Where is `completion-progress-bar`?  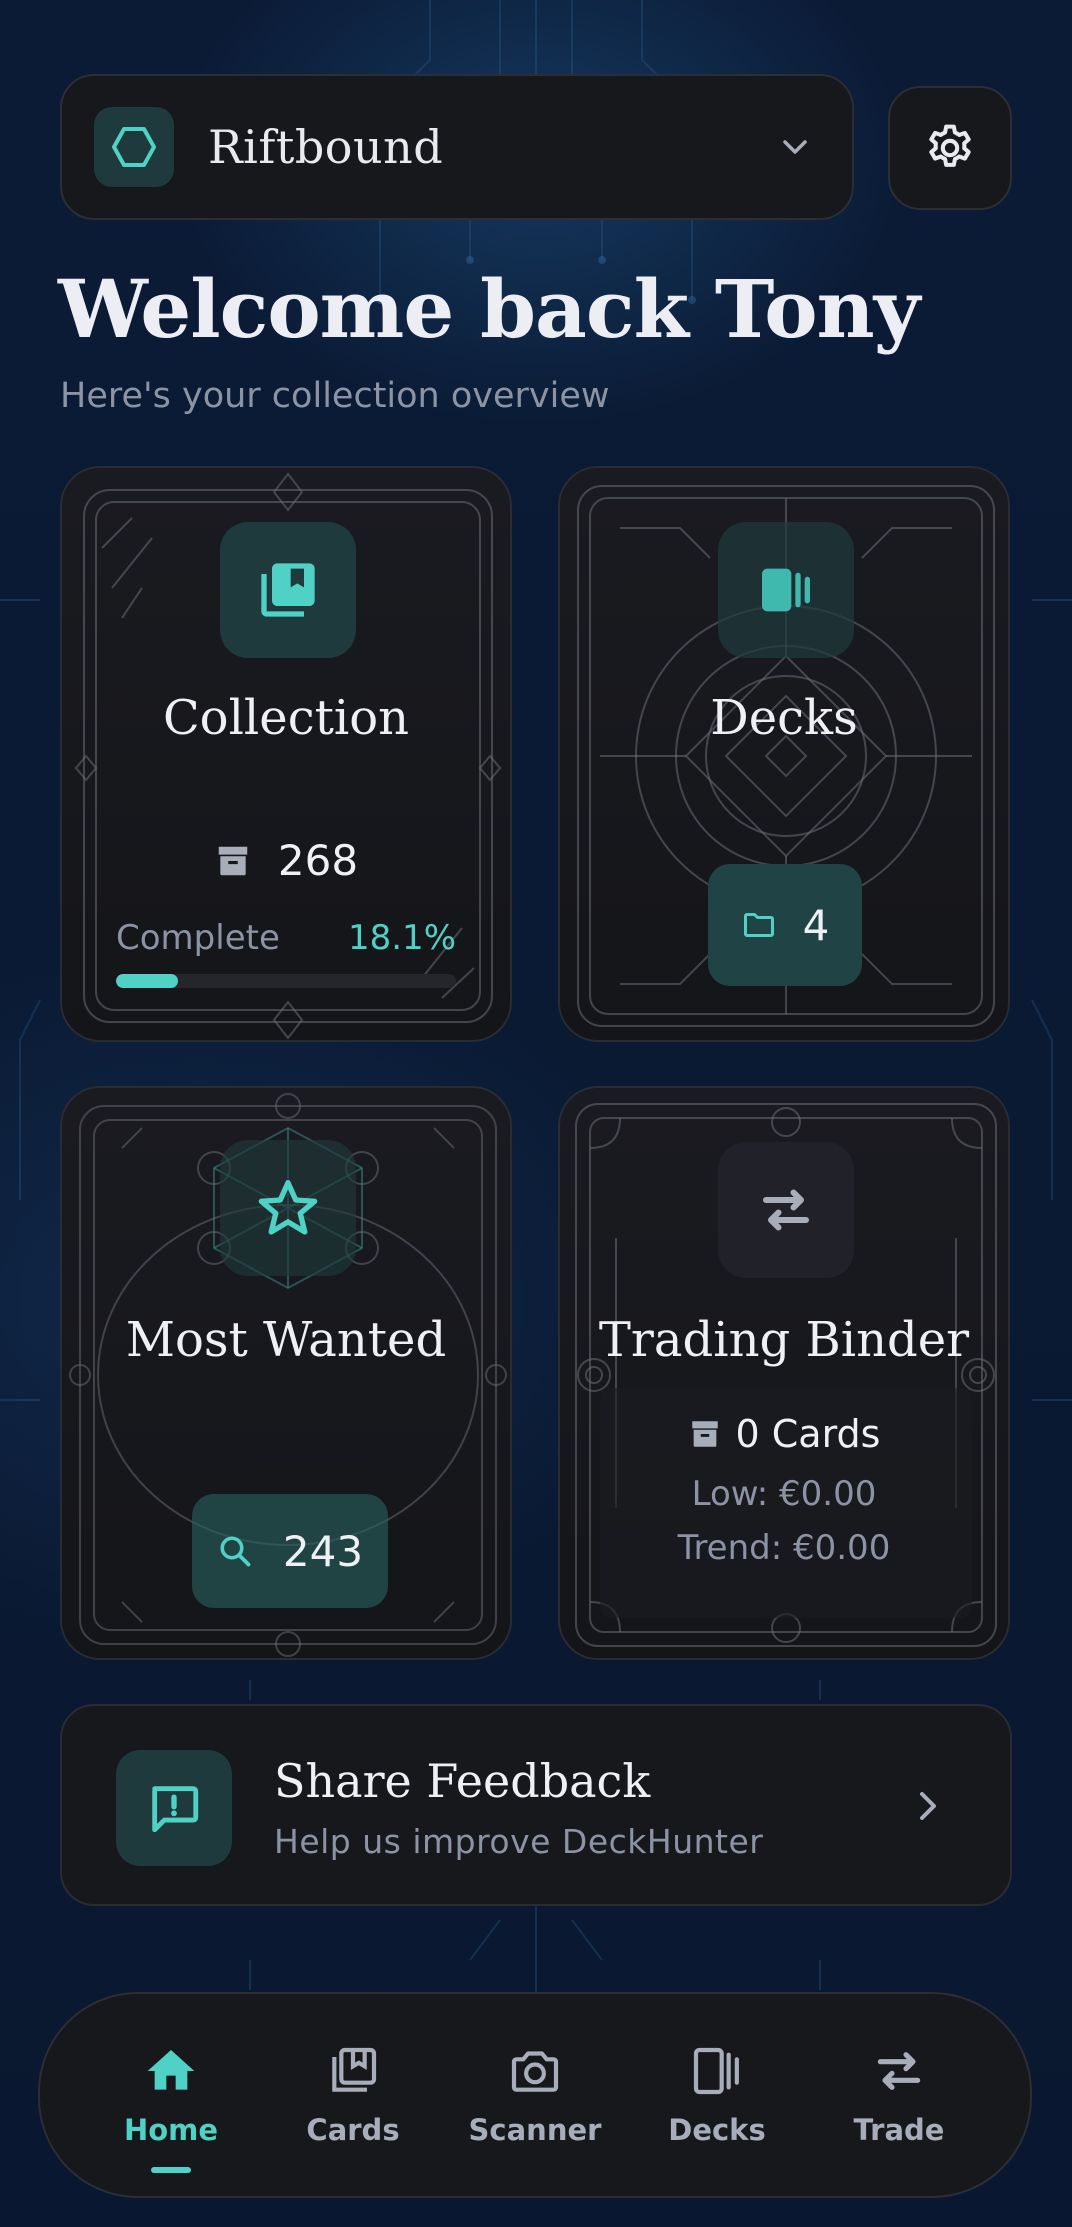
completion-progress-bar is located at coordinates (286, 981).